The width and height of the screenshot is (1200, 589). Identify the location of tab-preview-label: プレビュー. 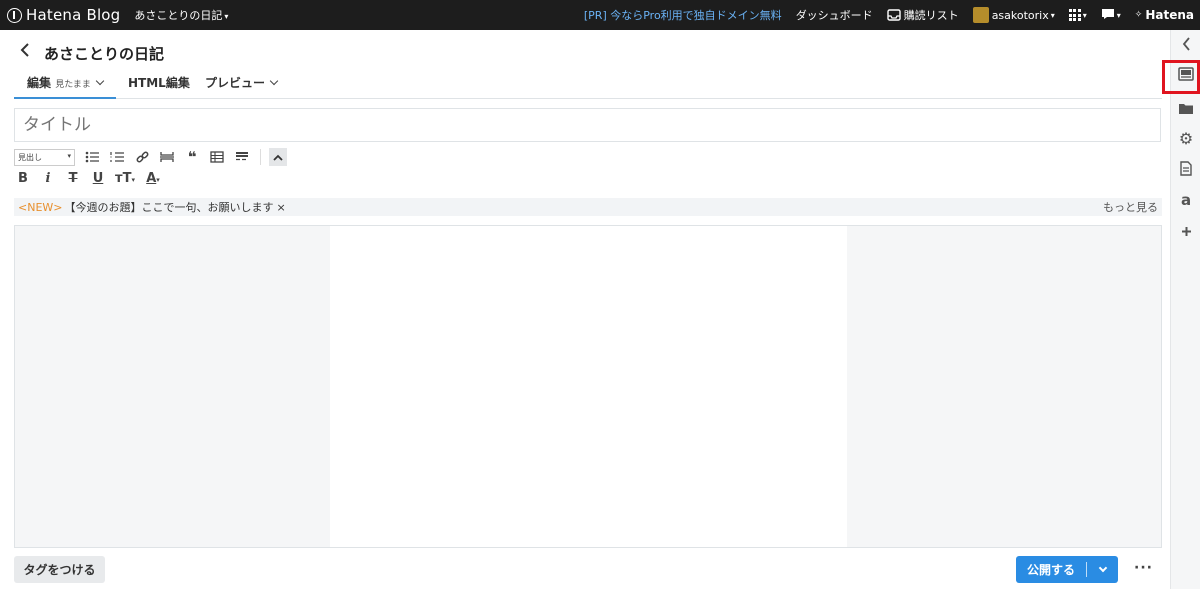
(235, 83).